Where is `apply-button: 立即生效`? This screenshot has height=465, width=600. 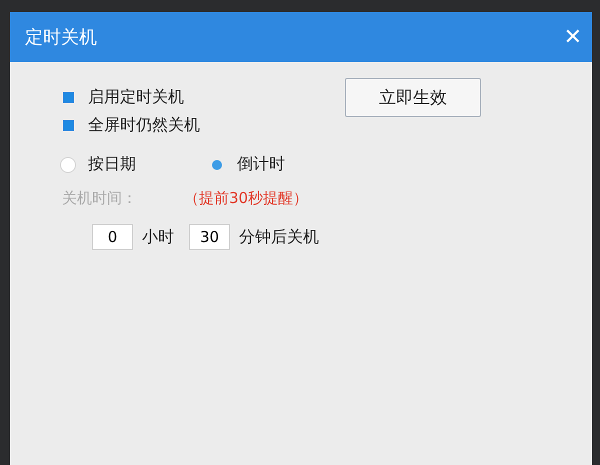 apply-button: 立即生效 is located at coordinates (413, 97).